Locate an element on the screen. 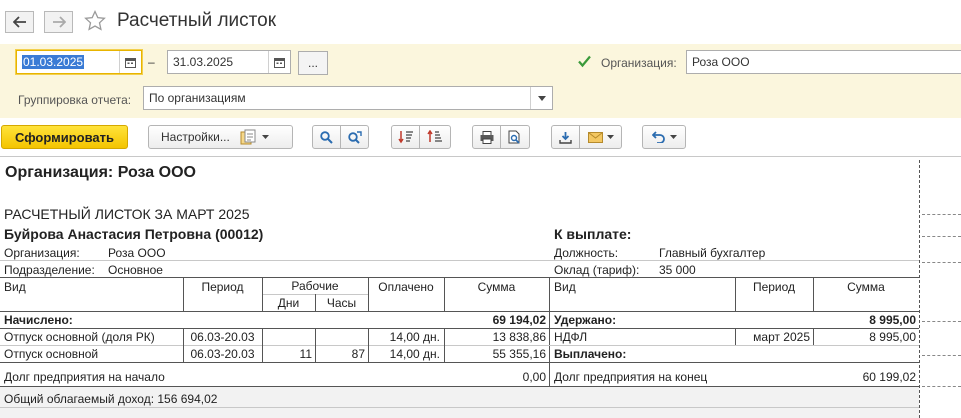 This screenshot has height=418, width=961. window-title: Расчетный листок is located at coordinates (197, 20).